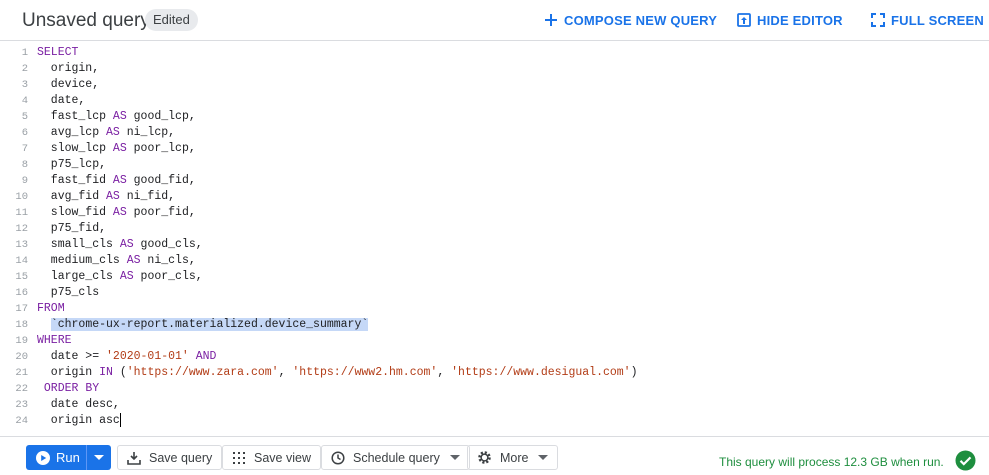 This screenshot has height=475, width=989. What do you see at coordinates (541, 372) in the screenshot?
I see `code-token: 'https://www.desigual.com'` at bounding box center [541, 372].